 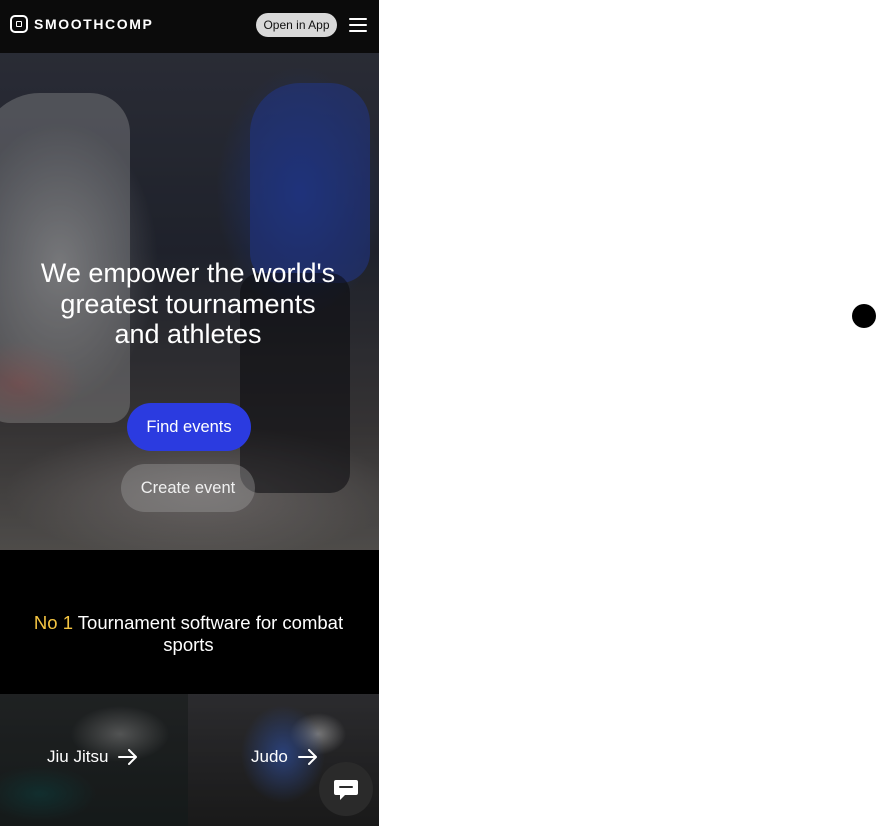 I want to click on chat-button, so click(x=346, y=789).